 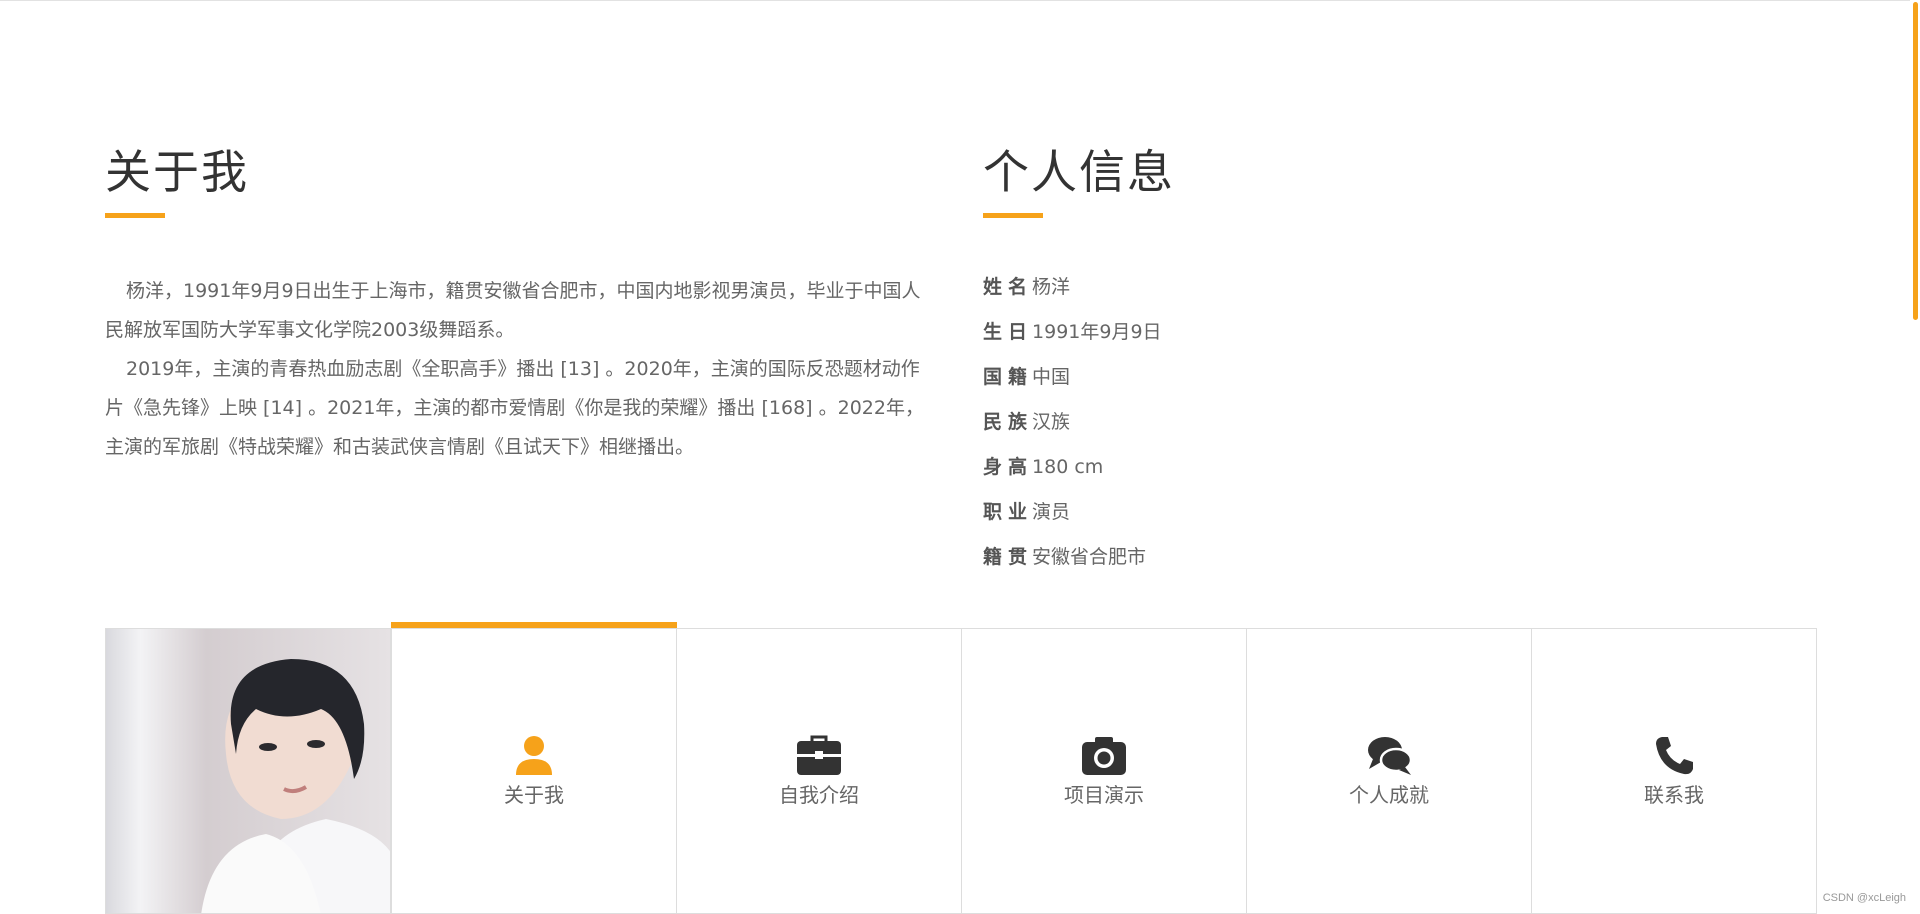 I want to click on info-label: 生日, so click(x=1008, y=332).